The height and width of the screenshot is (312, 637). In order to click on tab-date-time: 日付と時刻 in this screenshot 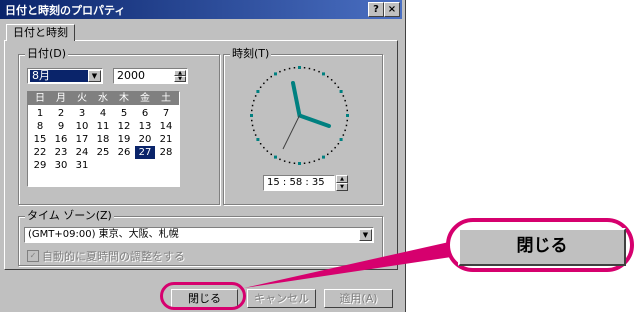, I will do `click(40, 32)`.